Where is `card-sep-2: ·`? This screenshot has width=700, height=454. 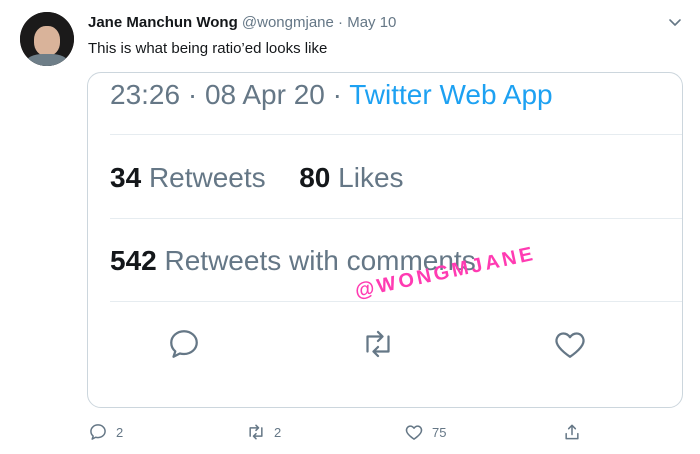 card-sep-2: · is located at coordinates (337, 94).